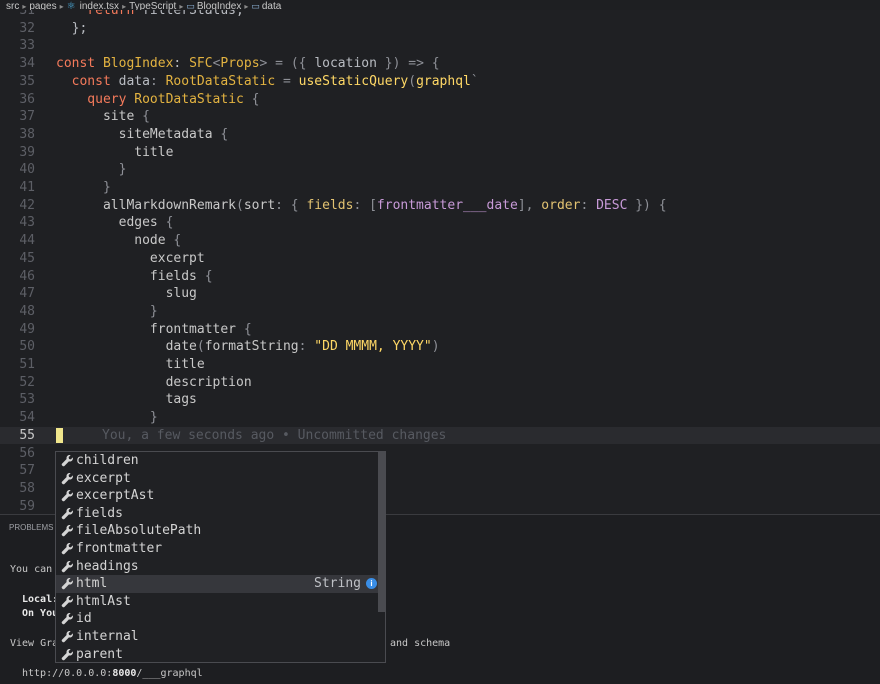 This screenshot has height=684, width=880. Describe the element at coordinates (440, 400) in the screenshot. I see `code-line: 53 tags` at that location.